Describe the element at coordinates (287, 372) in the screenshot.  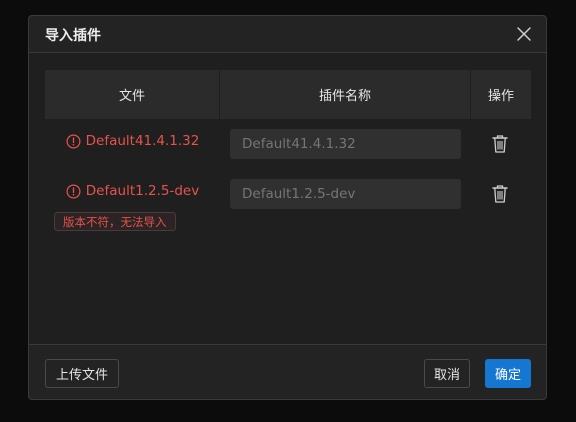
I see `dialog-footer: 上传文件 取消 确定` at that location.